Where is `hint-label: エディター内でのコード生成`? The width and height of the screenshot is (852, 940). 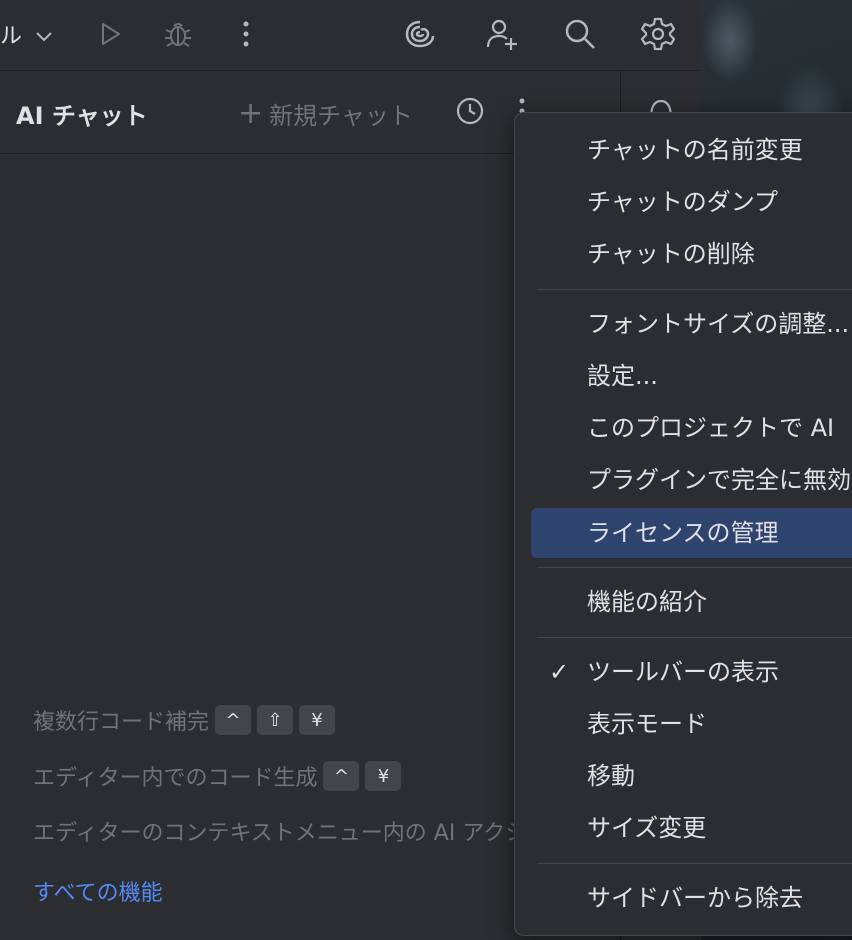
hint-label: エディター内でのコード生成 is located at coordinates (175, 778).